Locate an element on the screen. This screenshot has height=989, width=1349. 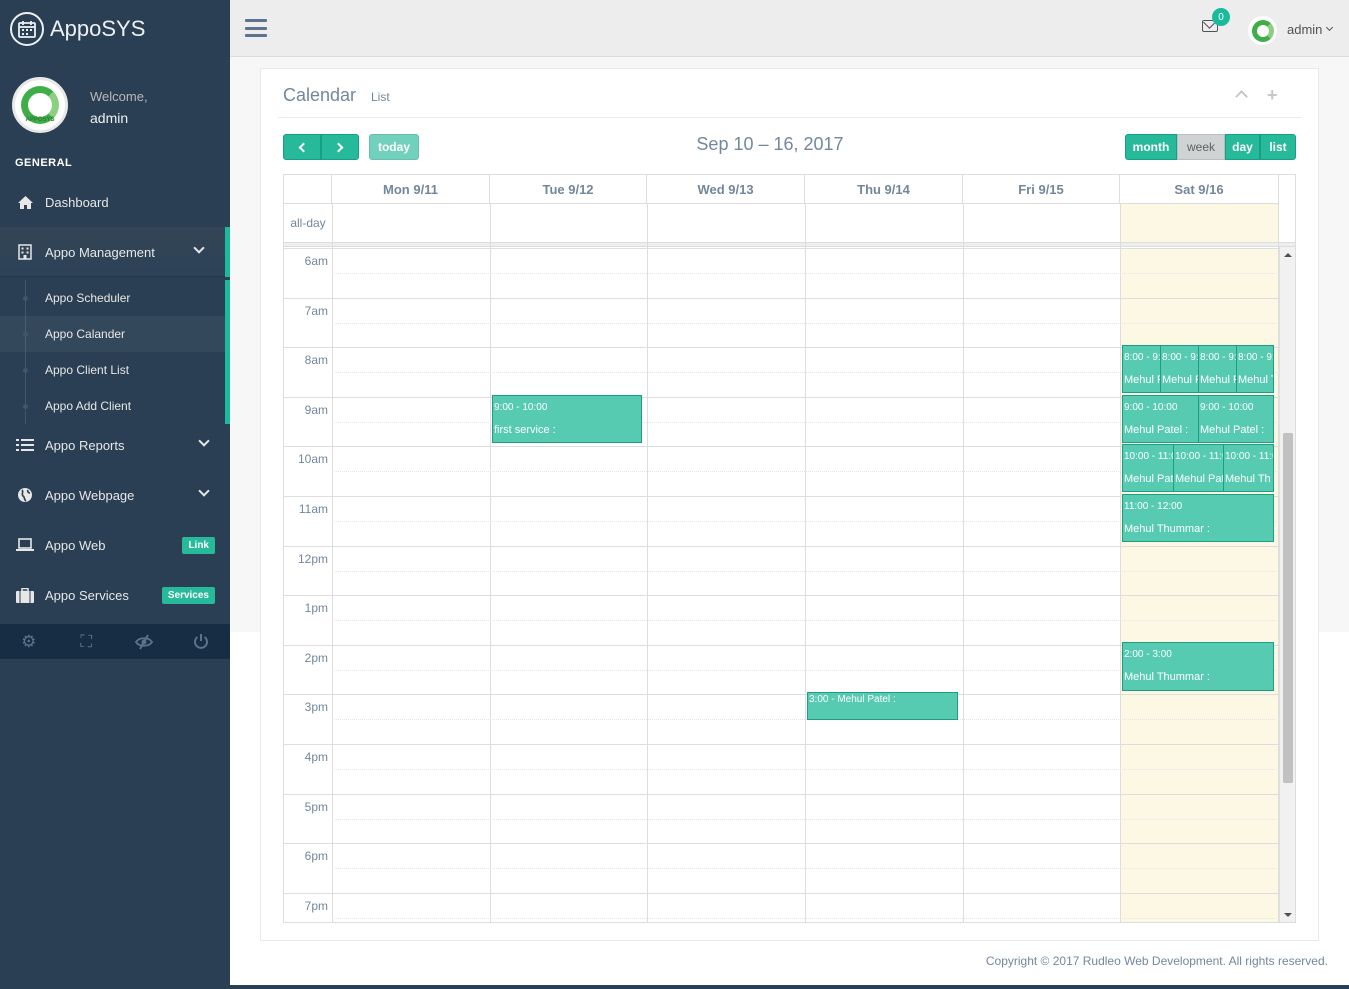
panel-subtitle: List is located at coordinates (380, 97).